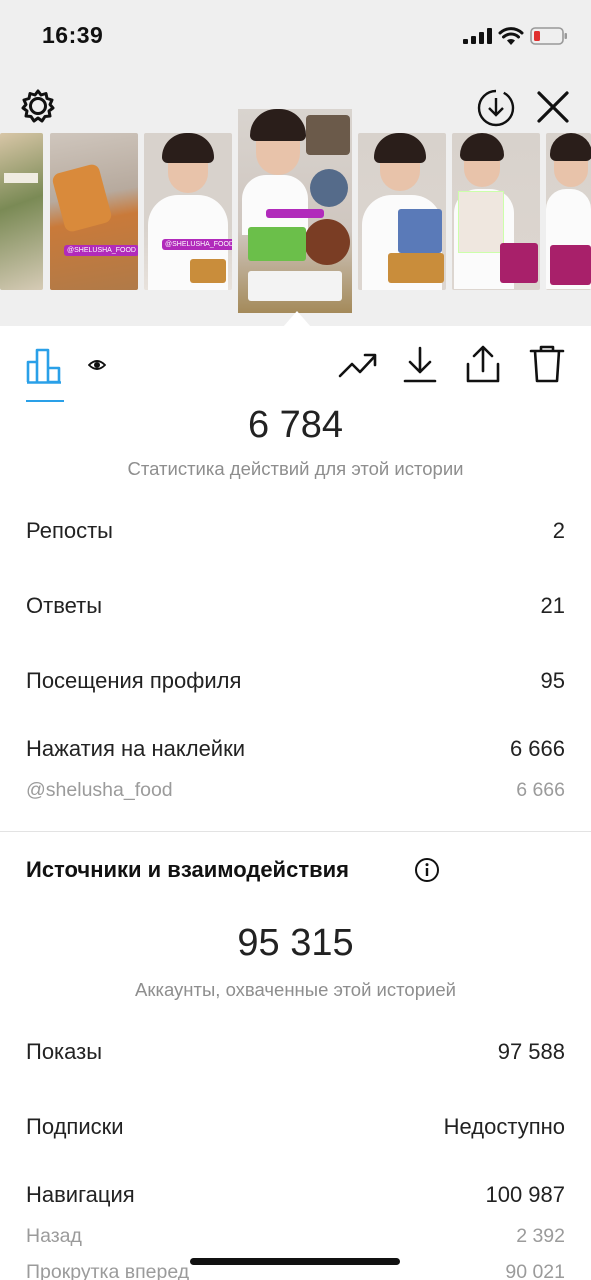 The height and width of the screenshot is (1280, 591). What do you see at coordinates (504, 1126) in the screenshot?
I see `metric-value: Недоступно` at bounding box center [504, 1126].